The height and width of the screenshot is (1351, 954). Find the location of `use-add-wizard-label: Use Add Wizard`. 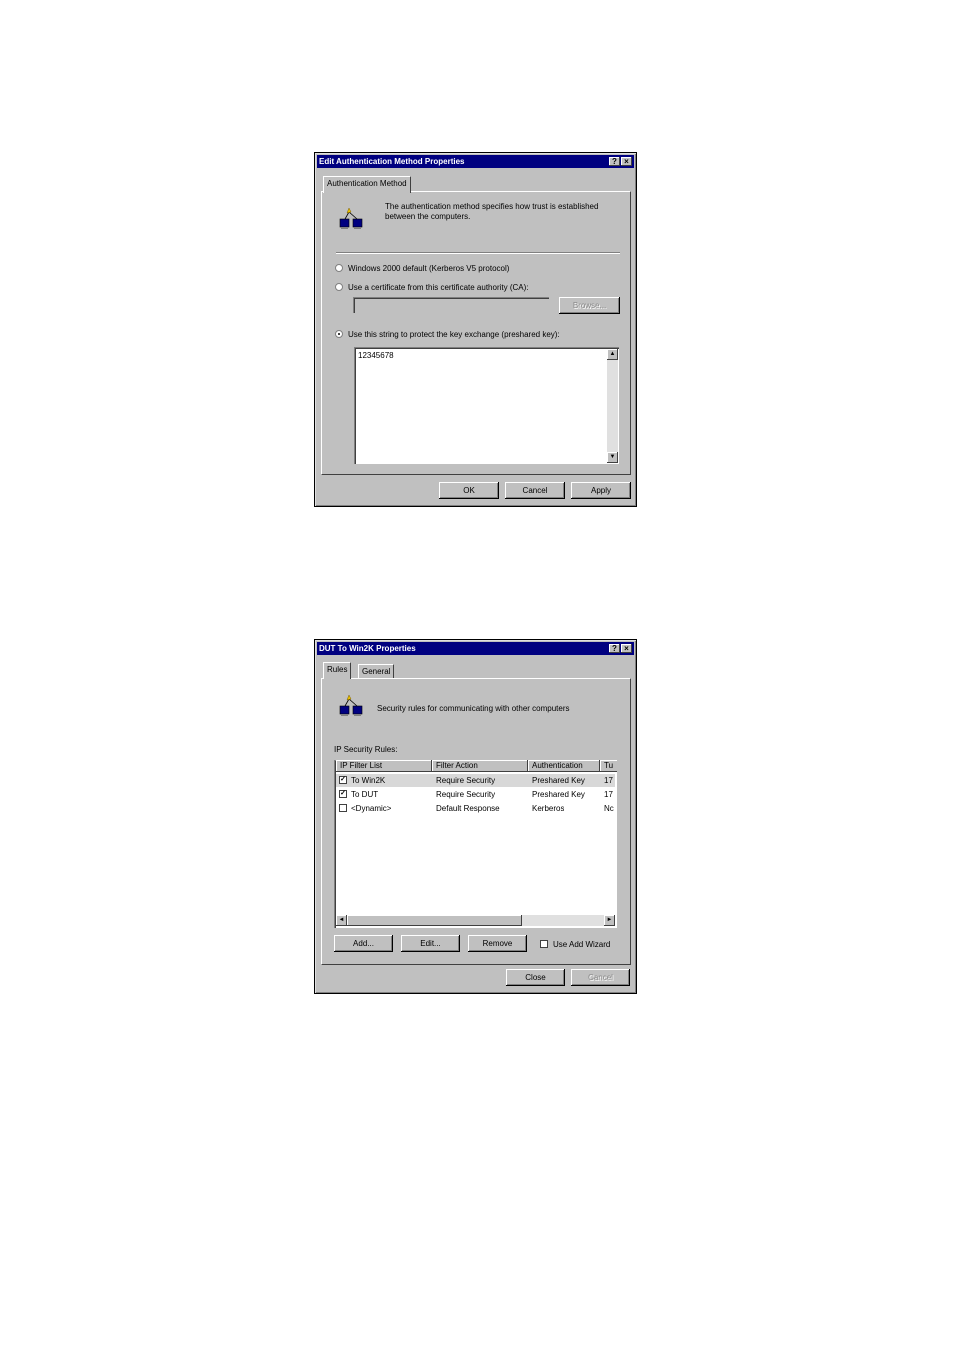

use-add-wizard-label: Use Add Wizard is located at coordinates (582, 944).